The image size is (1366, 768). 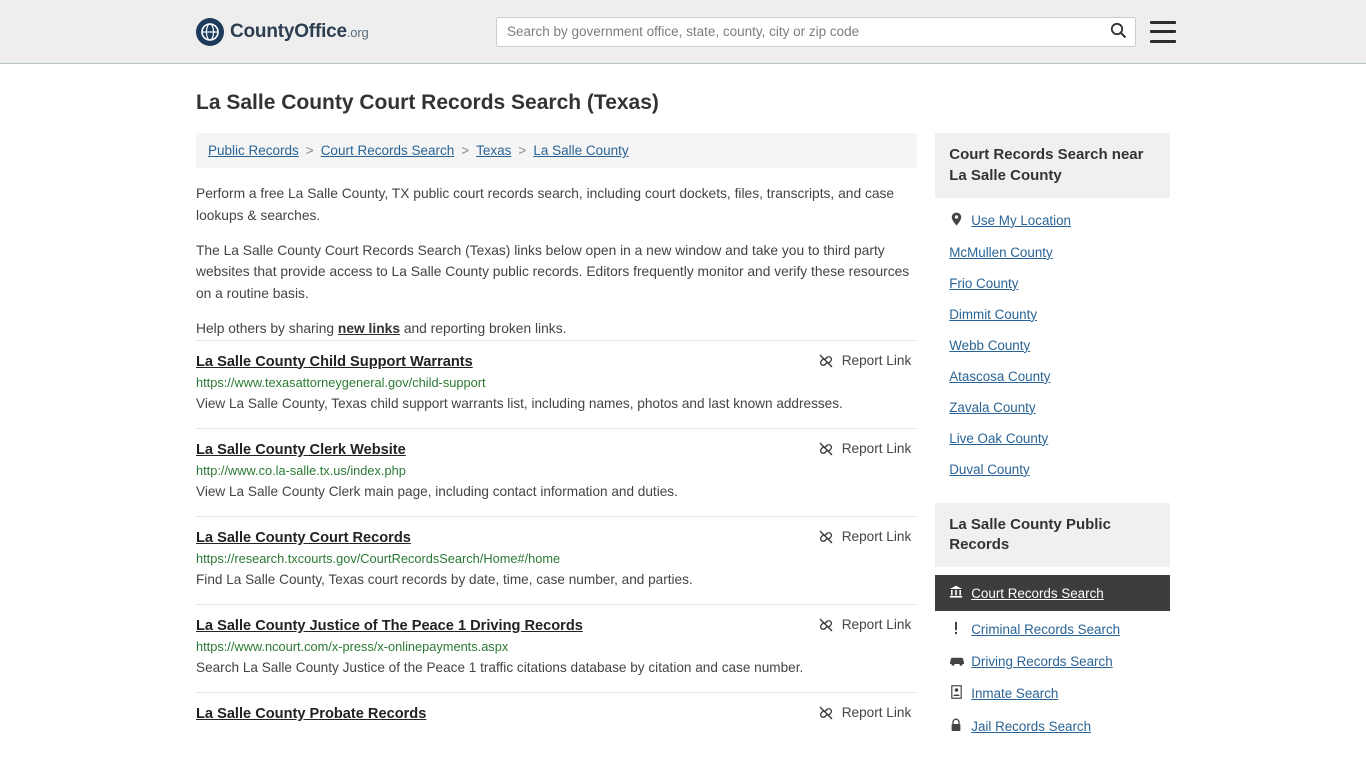 What do you see at coordinates (311, 714) in the screenshot?
I see `result-title-link: La Salle County Probate Records` at bounding box center [311, 714].